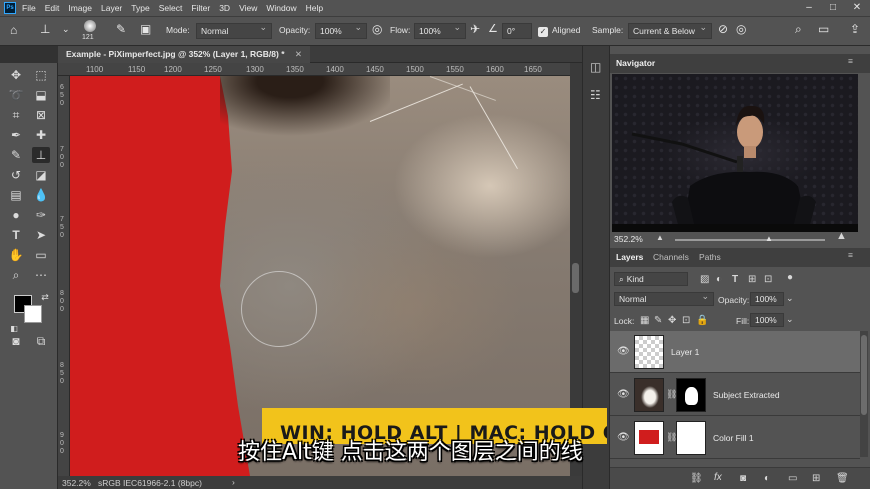 The height and width of the screenshot is (489, 870). What do you see at coordinates (660, 237) in the screenshot?
I see `zoom-out-icon: ▲` at bounding box center [660, 237].